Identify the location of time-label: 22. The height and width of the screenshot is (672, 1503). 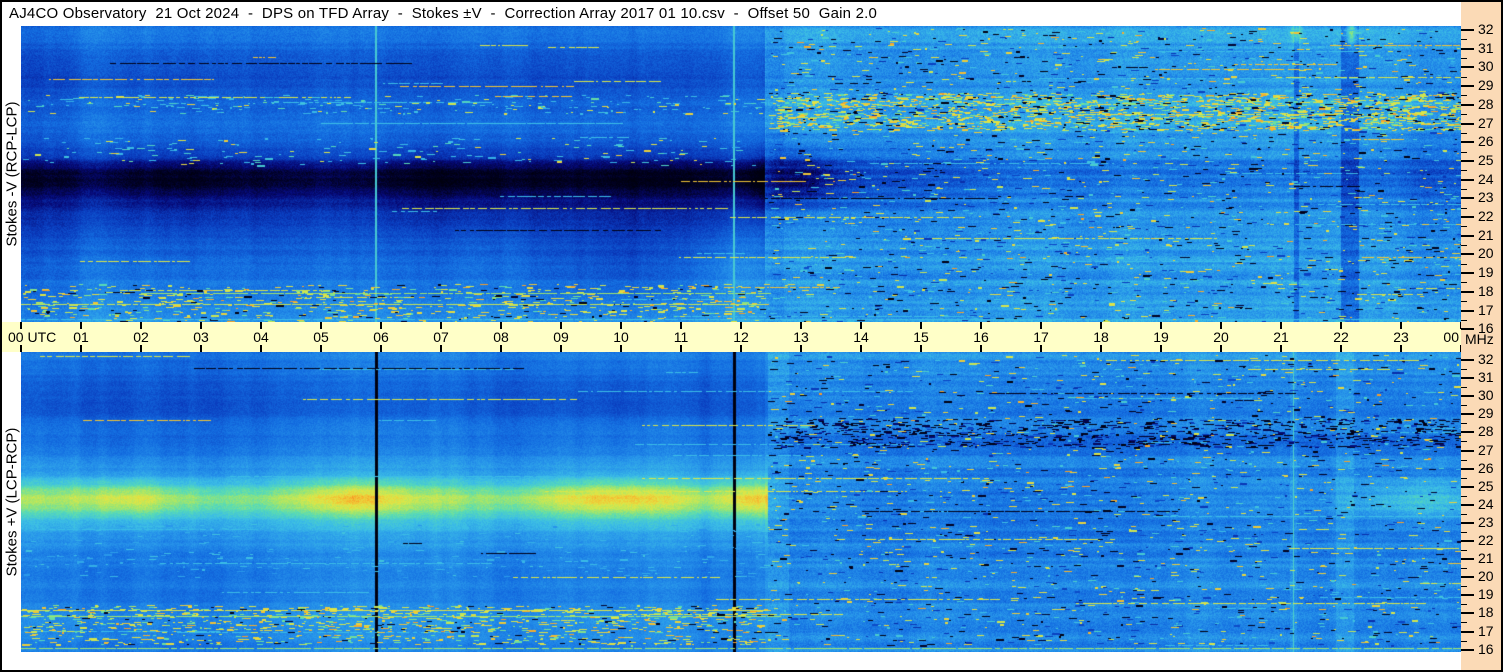
(1341, 337).